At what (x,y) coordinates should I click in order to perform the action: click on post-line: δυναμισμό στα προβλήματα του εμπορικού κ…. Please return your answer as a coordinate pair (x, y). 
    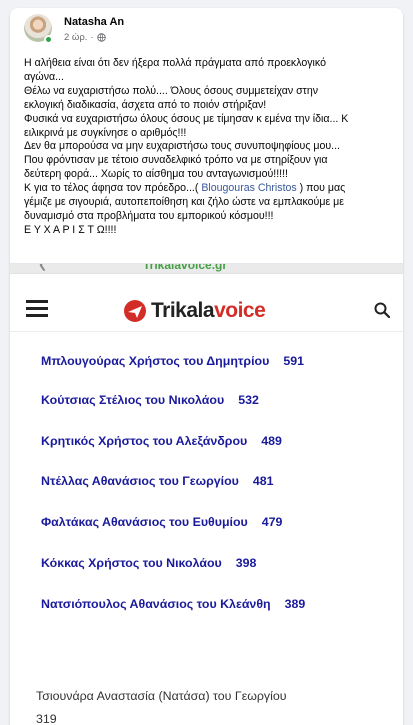
    Looking at the image, I should click on (149, 215).